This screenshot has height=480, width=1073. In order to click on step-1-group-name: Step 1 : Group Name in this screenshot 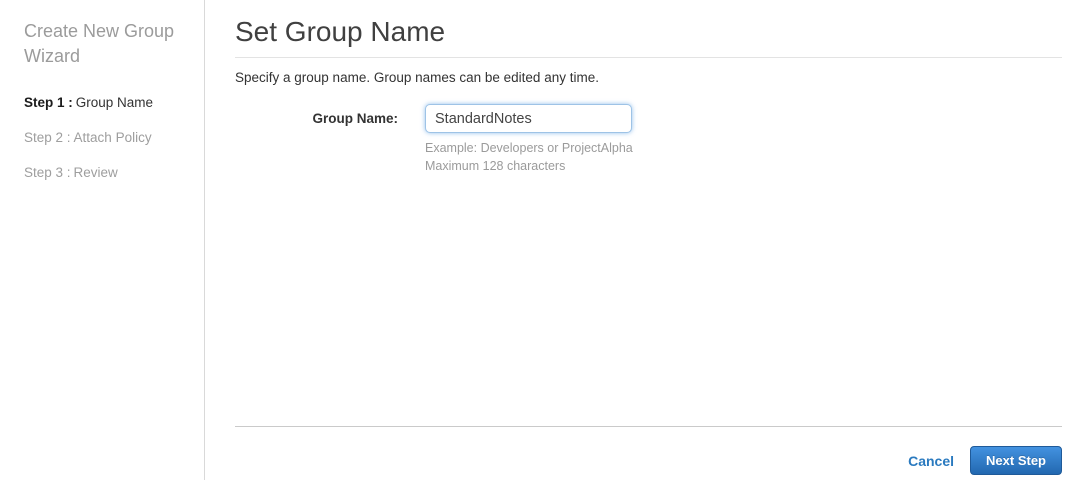, I will do `click(105, 102)`.